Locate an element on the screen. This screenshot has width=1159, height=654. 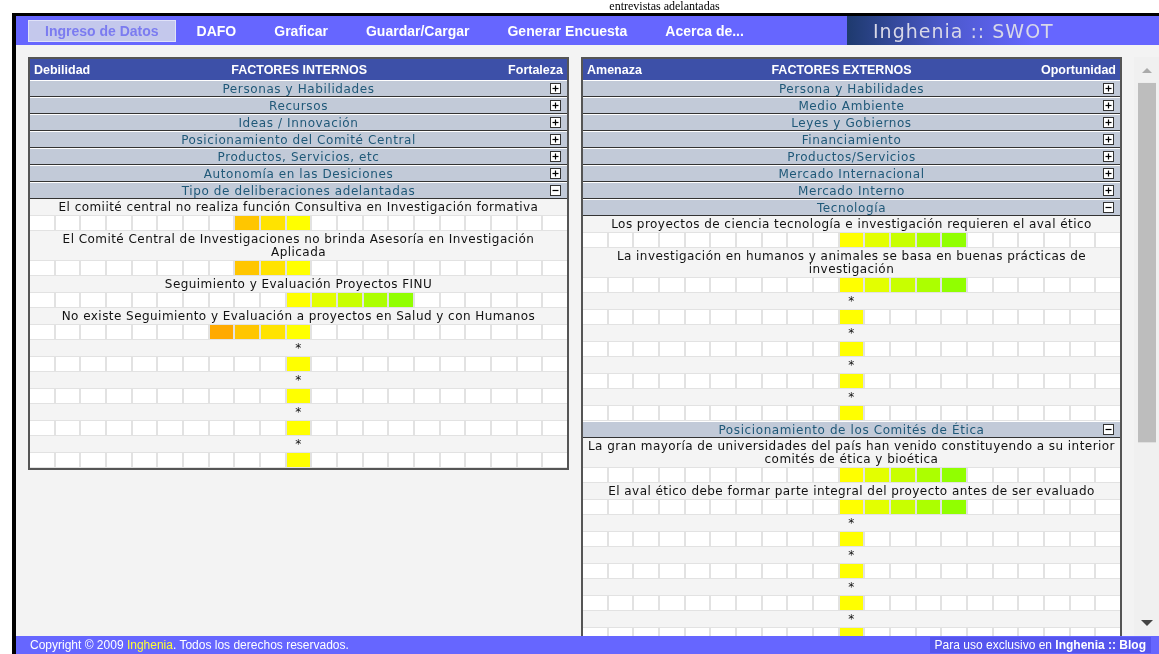
category-row: Tipo de deliberaciones adelantadas is located at coordinates (298, 190).